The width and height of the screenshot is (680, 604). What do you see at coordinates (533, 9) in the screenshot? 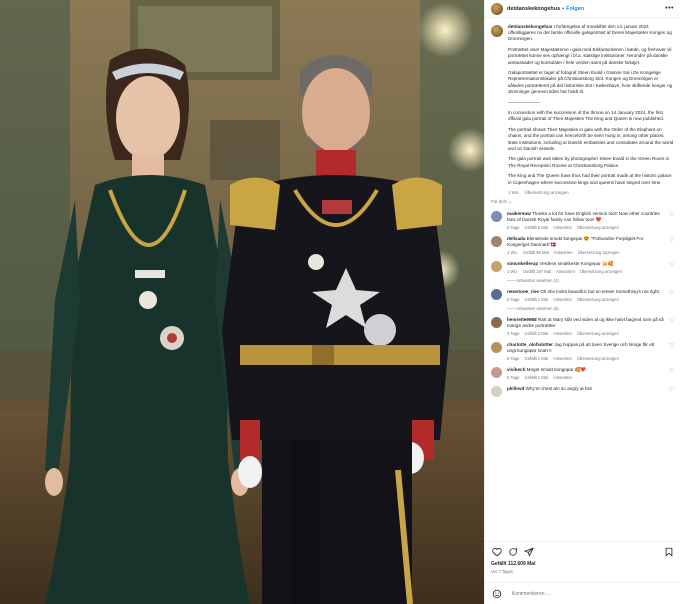
I see `header-username: detdanskekongehus` at bounding box center [533, 9].